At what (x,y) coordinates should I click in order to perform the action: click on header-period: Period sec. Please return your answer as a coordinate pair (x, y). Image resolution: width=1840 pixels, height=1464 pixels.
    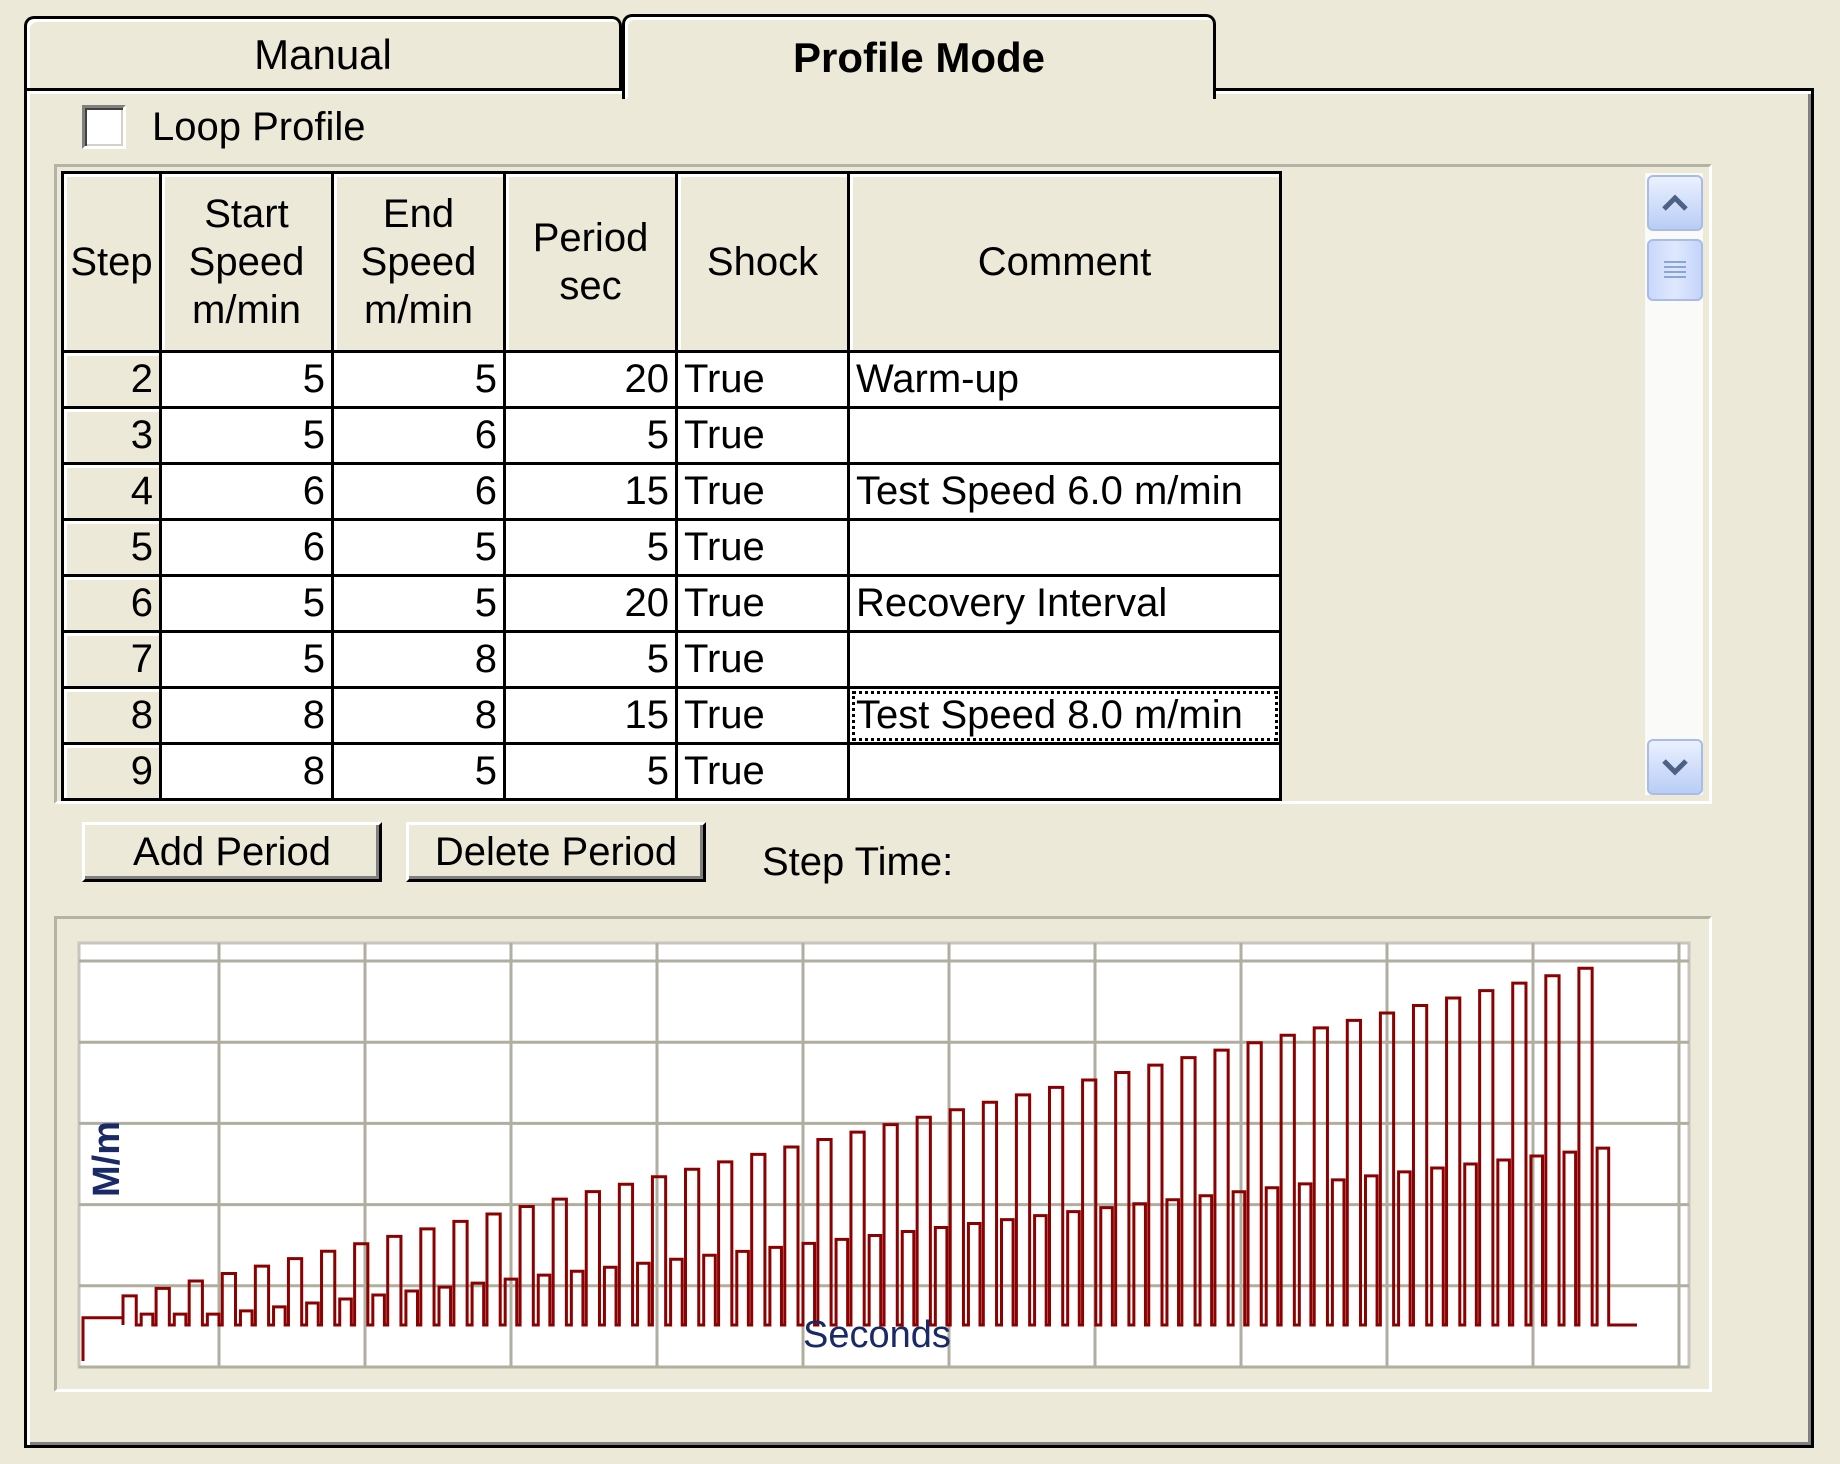
    Looking at the image, I should click on (590, 262).